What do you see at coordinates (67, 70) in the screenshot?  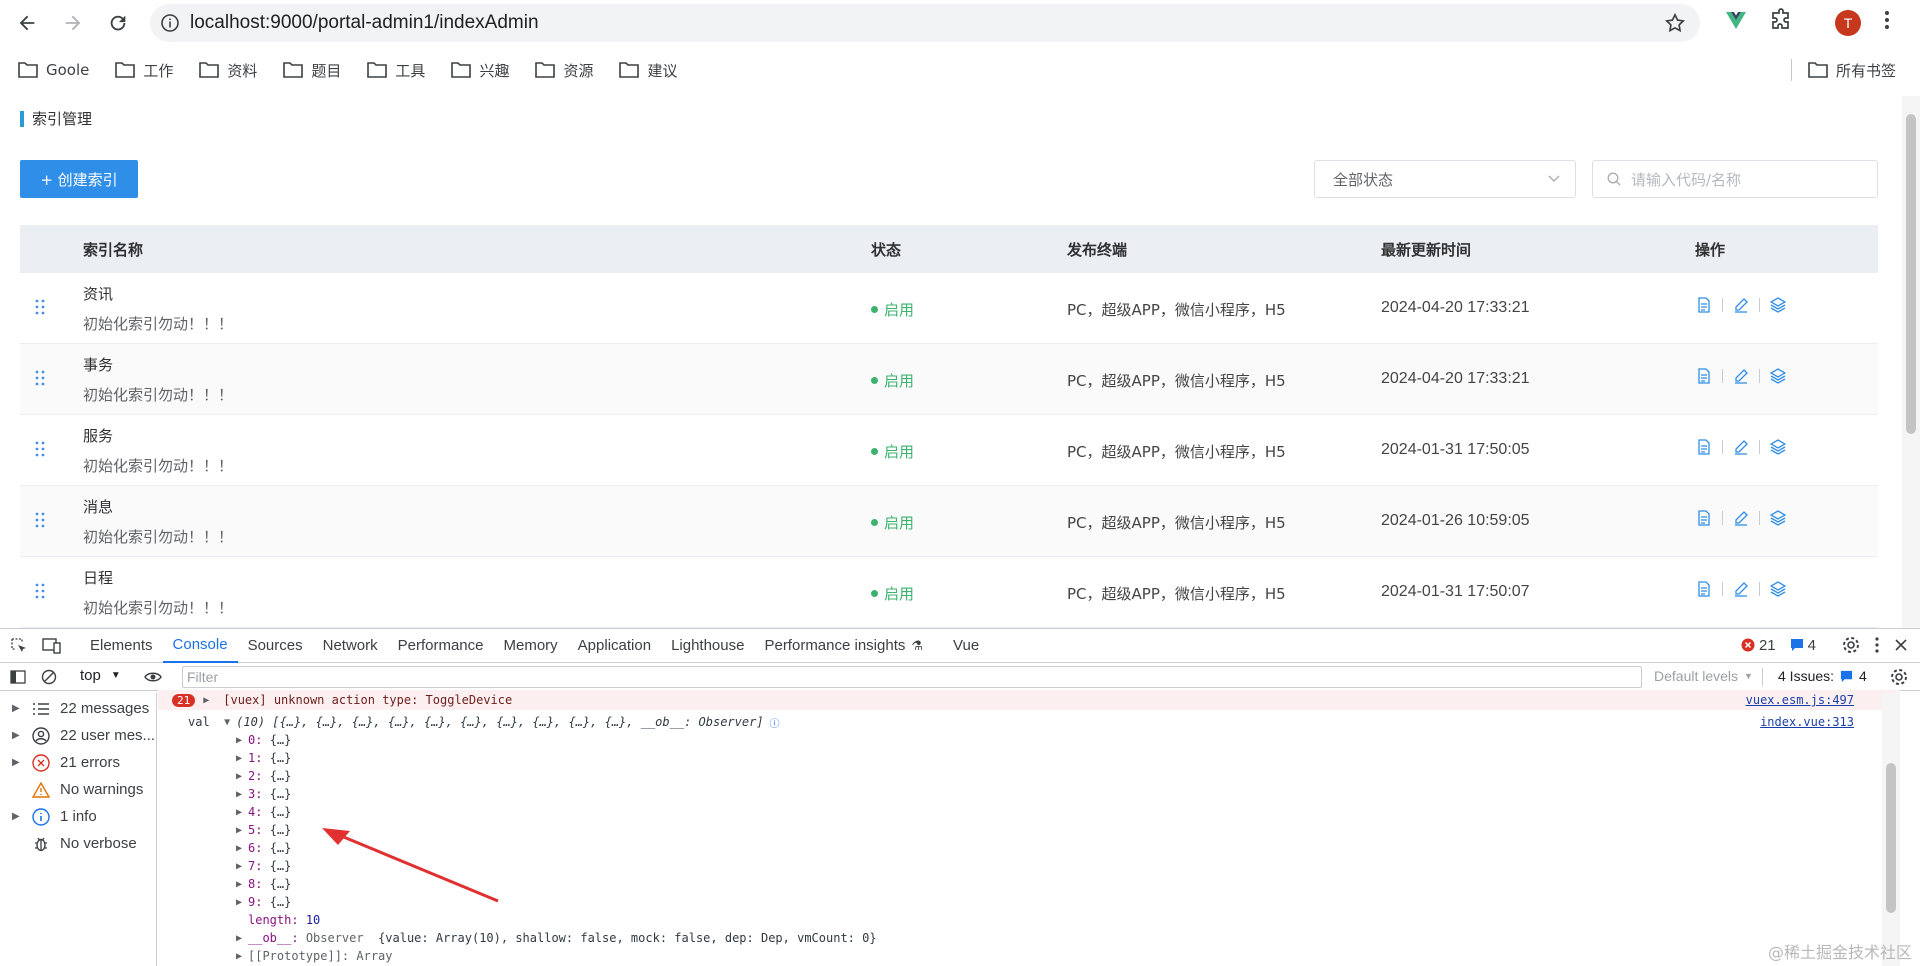 I see `bookmark-label: Goole` at bounding box center [67, 70].